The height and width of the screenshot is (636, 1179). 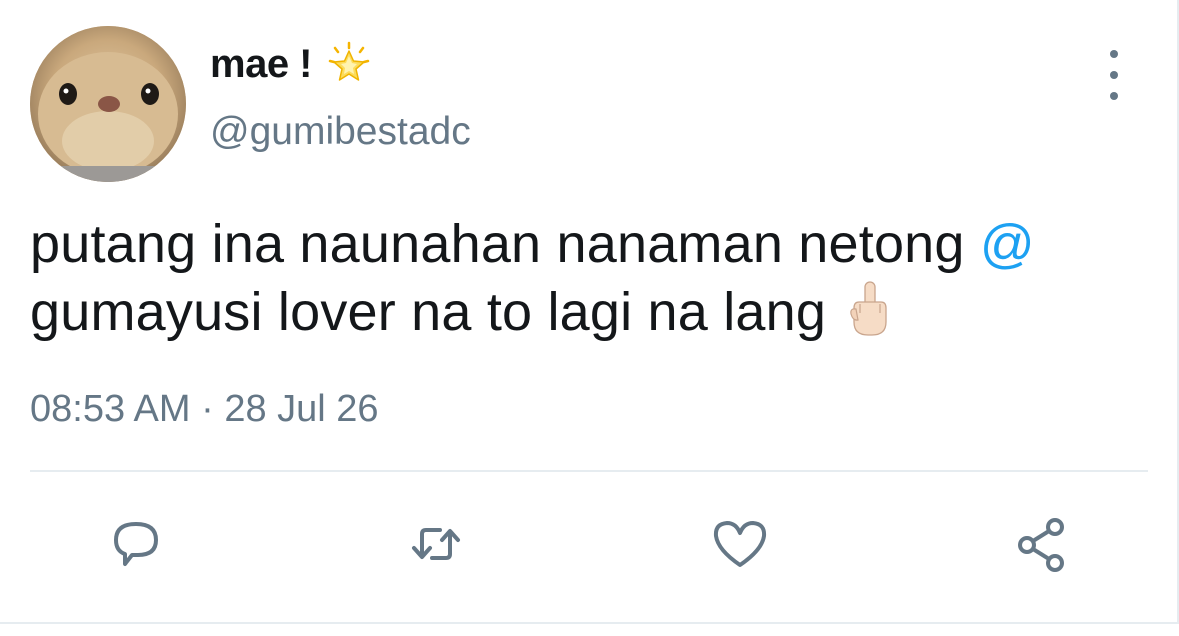 I want to click on more-options-icon, so click(x=1114, y=75).